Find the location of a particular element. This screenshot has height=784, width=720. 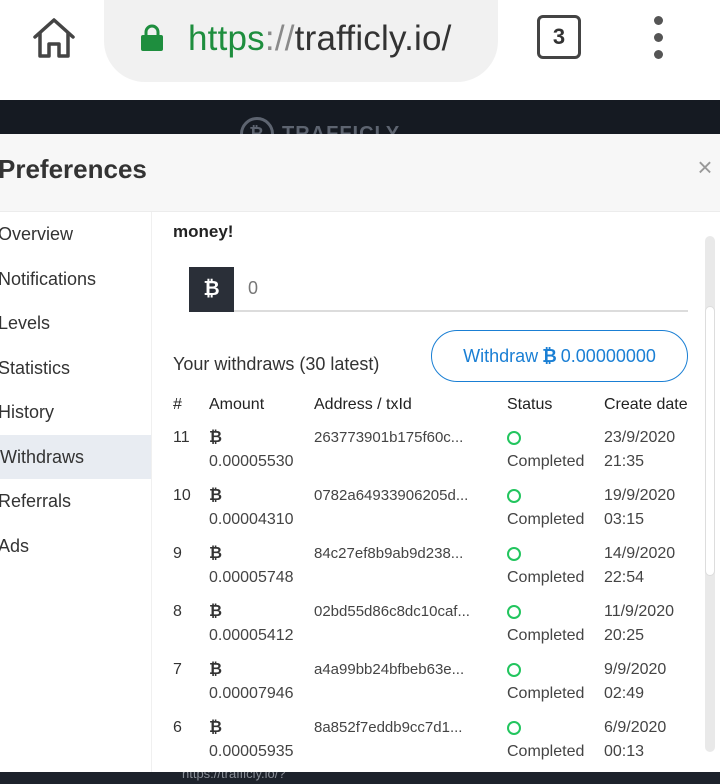

row-date: 11/9/2020 is located at coordinates (639, 611).